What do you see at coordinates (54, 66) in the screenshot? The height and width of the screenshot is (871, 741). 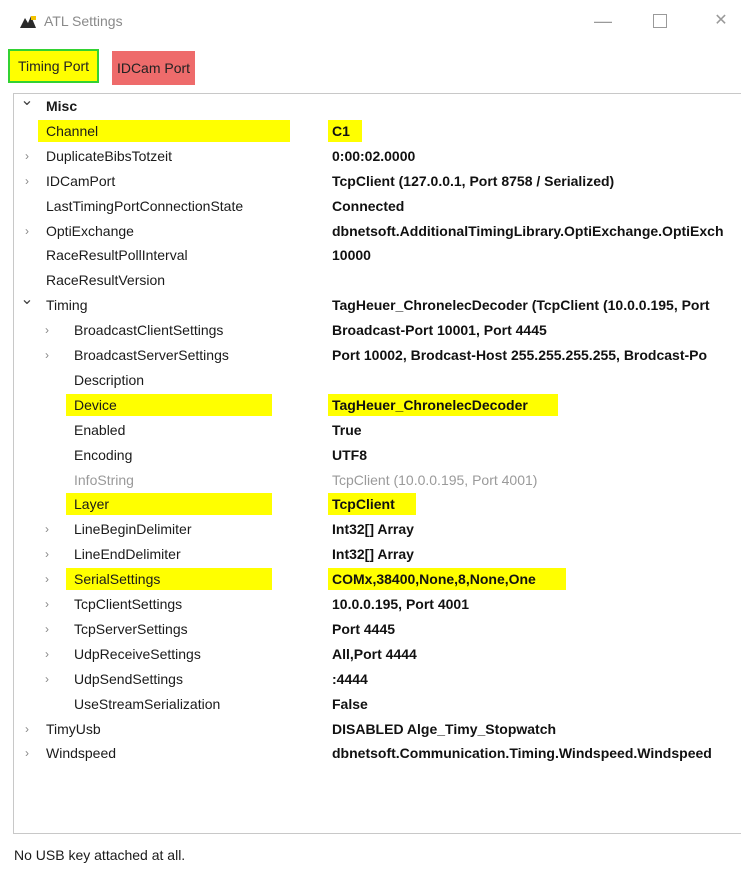 I see `tab-timing-port: Timing Port` at bounding box center [54, 66].